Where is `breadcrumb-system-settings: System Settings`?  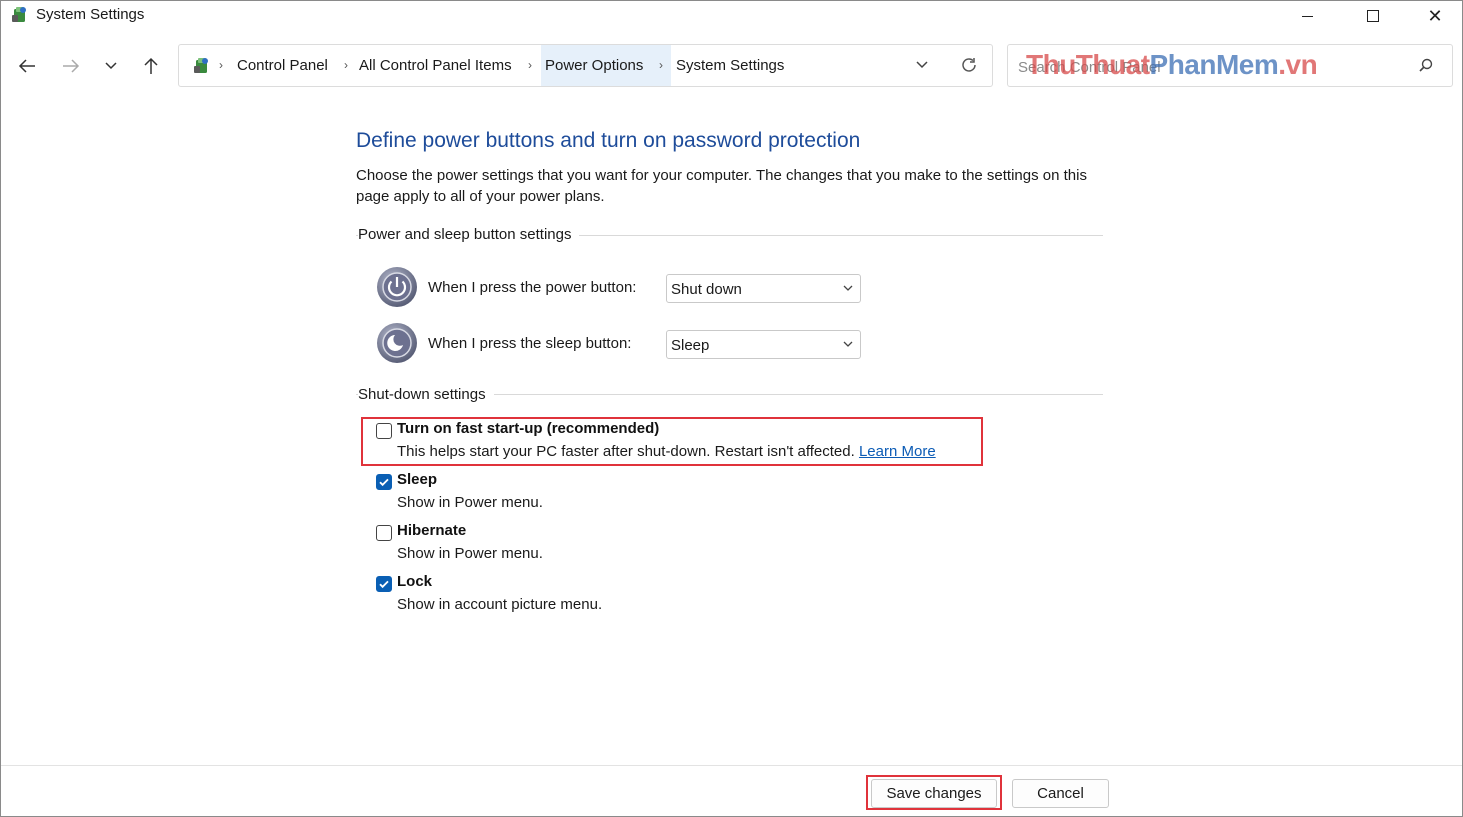 breadcrumb-system-settings: System Settings is located at coordinates (730, 65).